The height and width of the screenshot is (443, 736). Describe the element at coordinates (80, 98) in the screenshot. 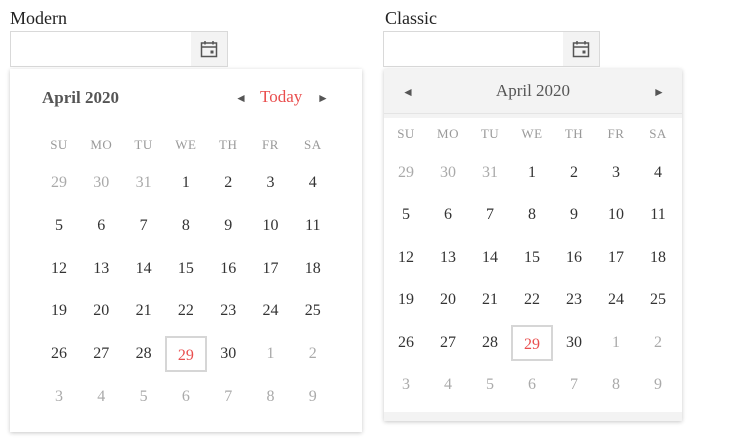

I see `modern-month-title: April 2020` at that location.